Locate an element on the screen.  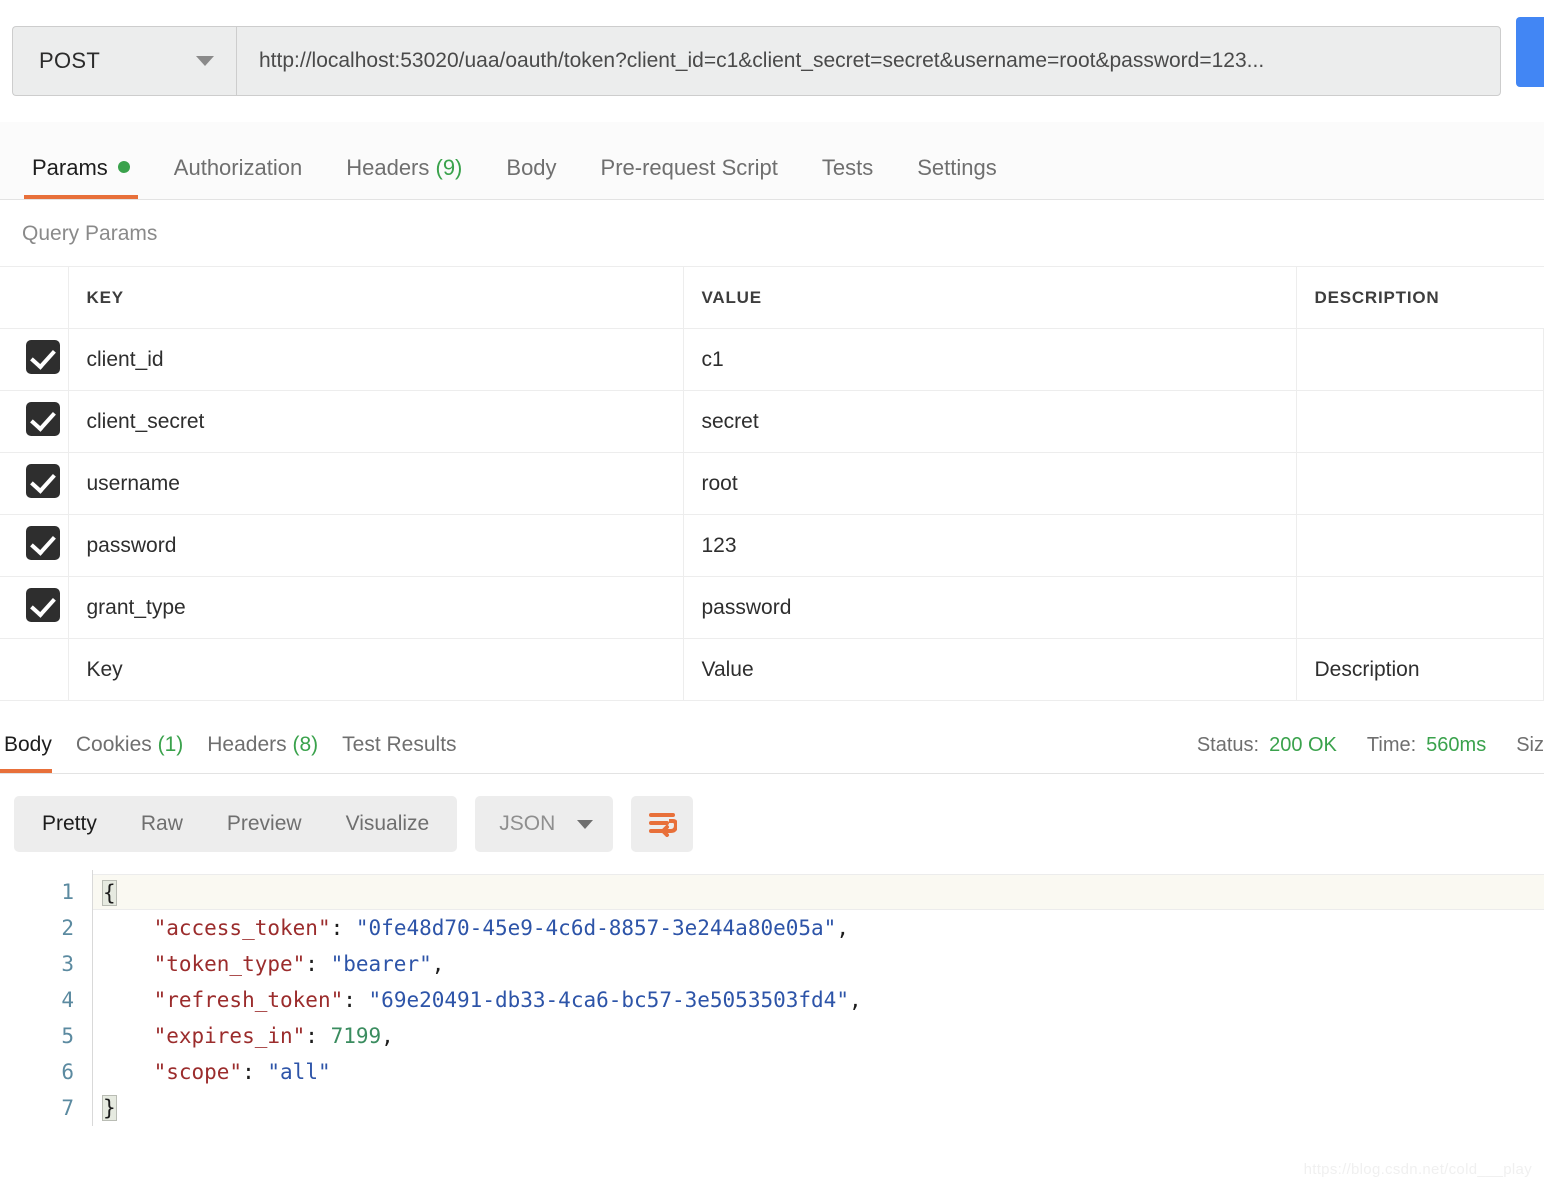
json-key-expires-in: "expires_in" is located at coordinates (229, 1036).